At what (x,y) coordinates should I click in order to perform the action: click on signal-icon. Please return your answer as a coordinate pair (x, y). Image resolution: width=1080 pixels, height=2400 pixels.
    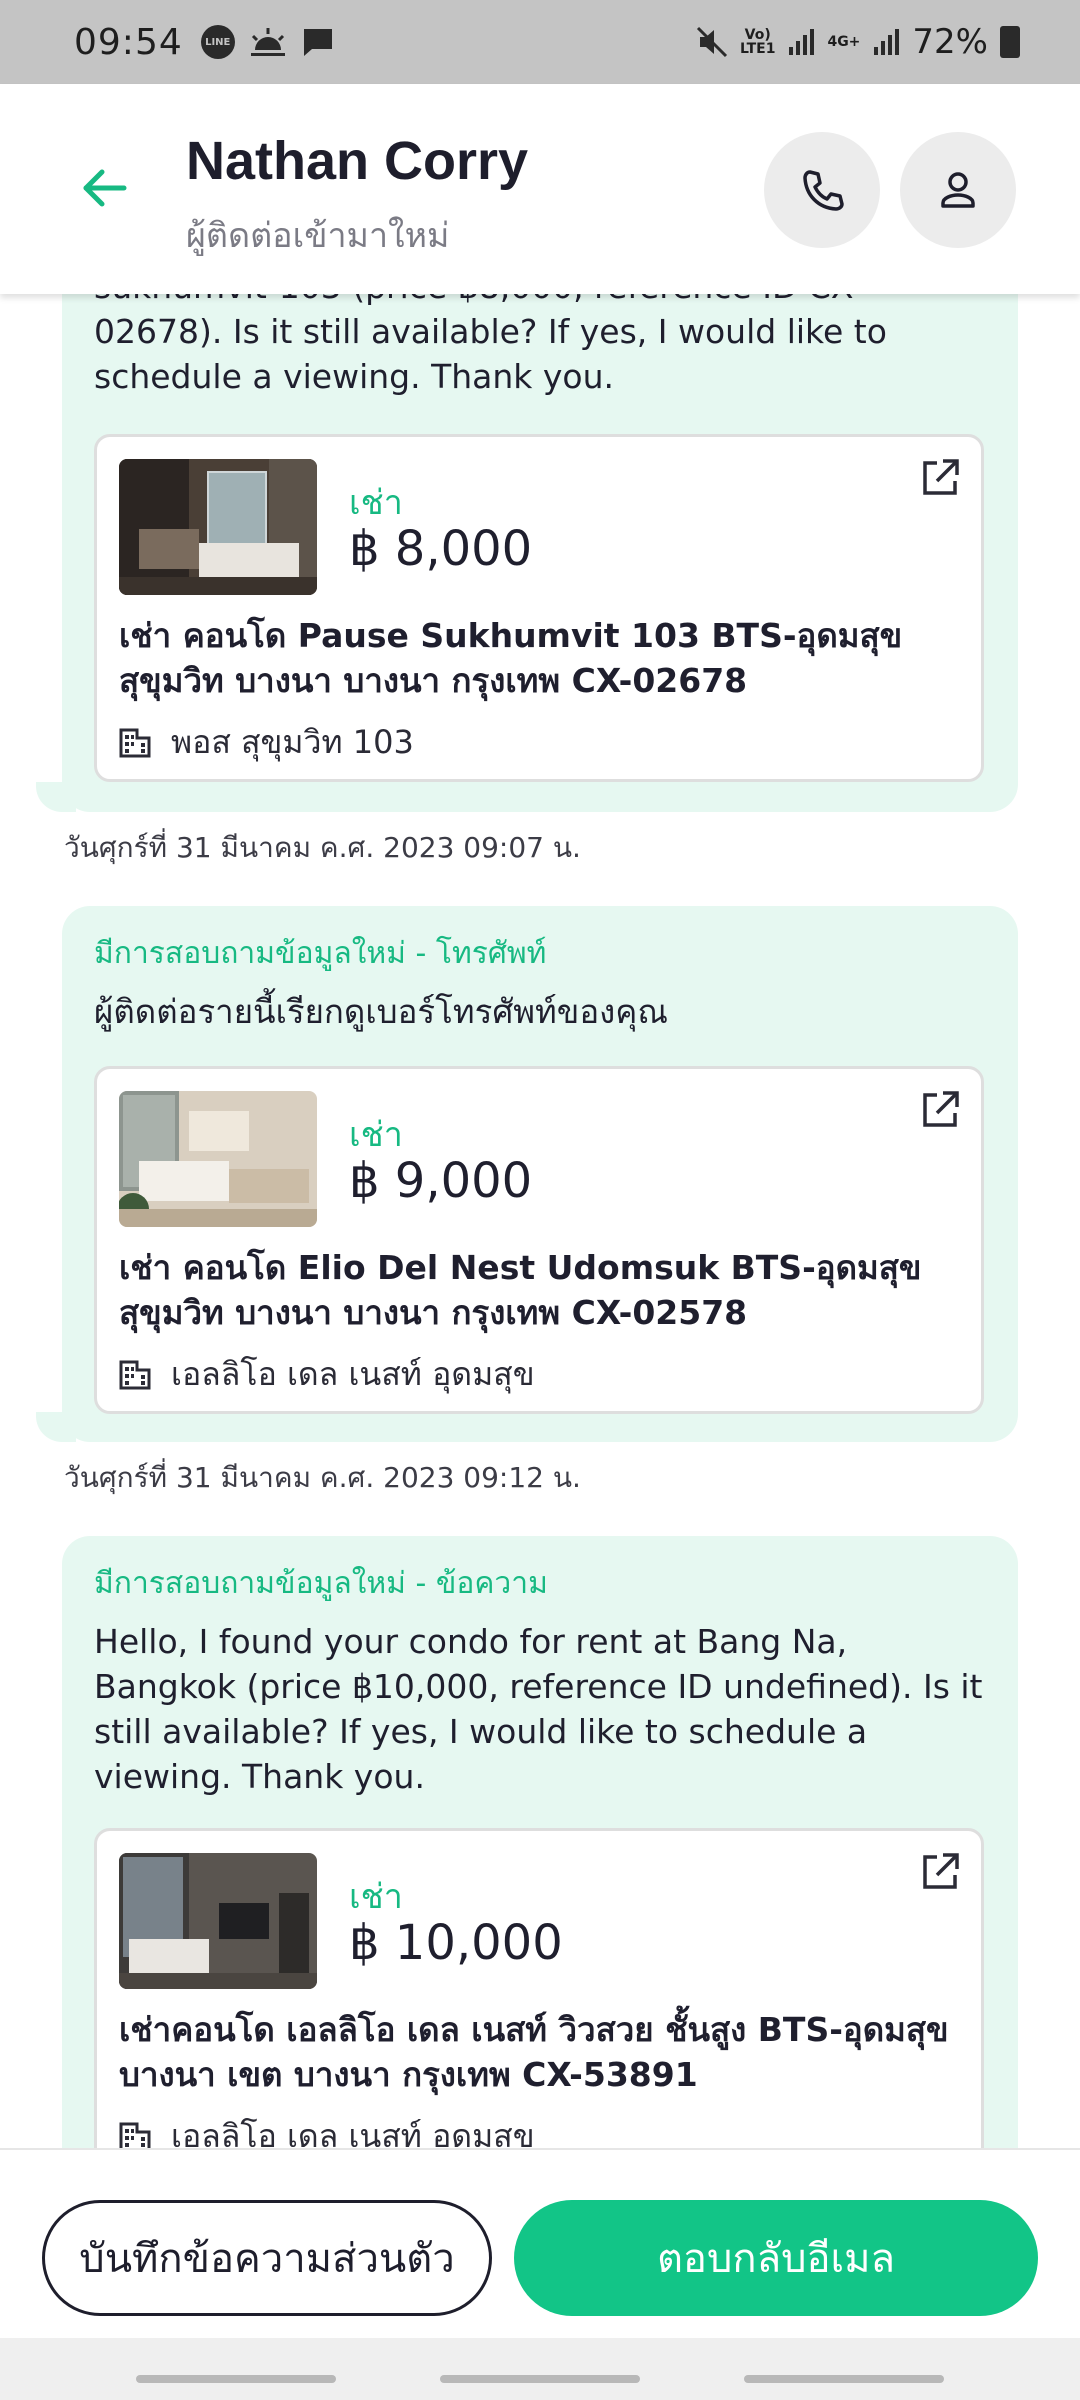
    Looking at the image, I should click on (802, 42).